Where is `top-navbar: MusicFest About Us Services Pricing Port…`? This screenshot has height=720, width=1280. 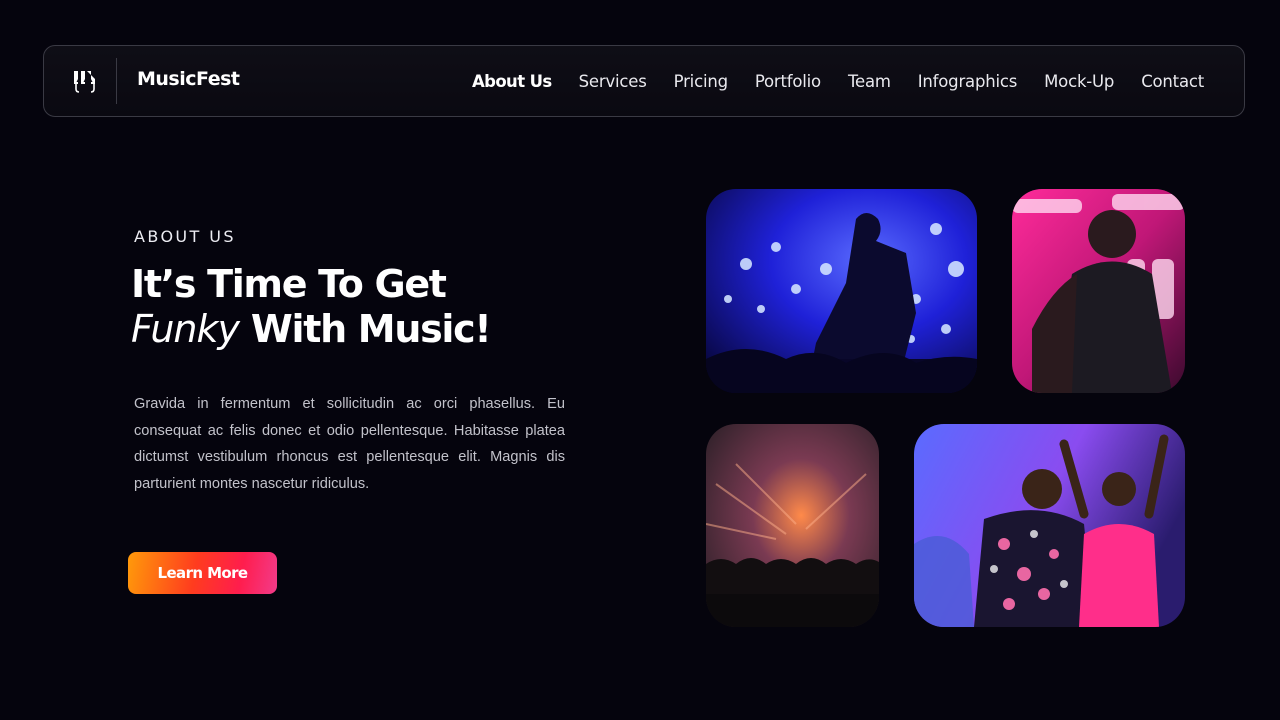 top-navbar: MusicFest About Us Services Pricing Port… is located at coordinates (644, 81).